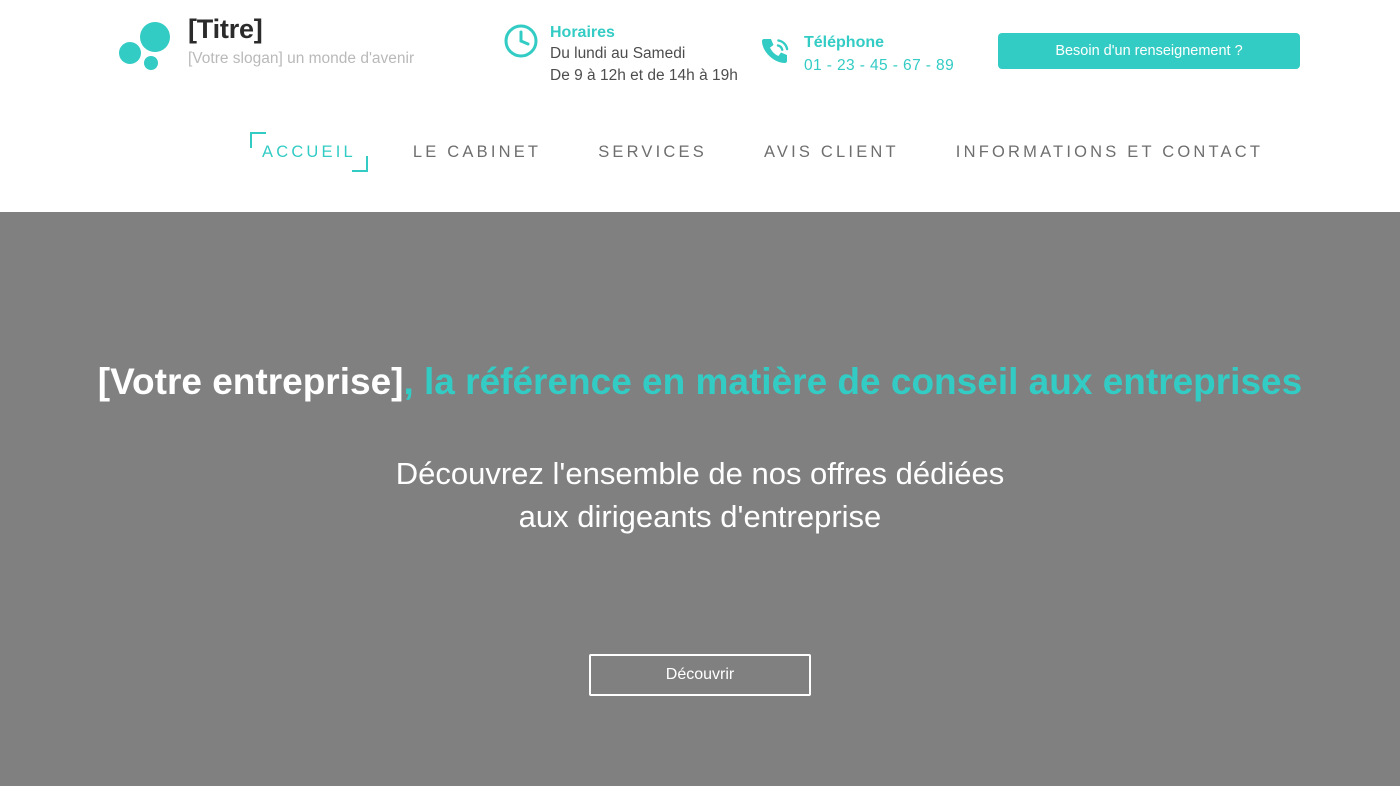 This screenshot has width=1400, height=786. I want to click on nav-item-accueil: ACCUEIL, so click(309, 152).